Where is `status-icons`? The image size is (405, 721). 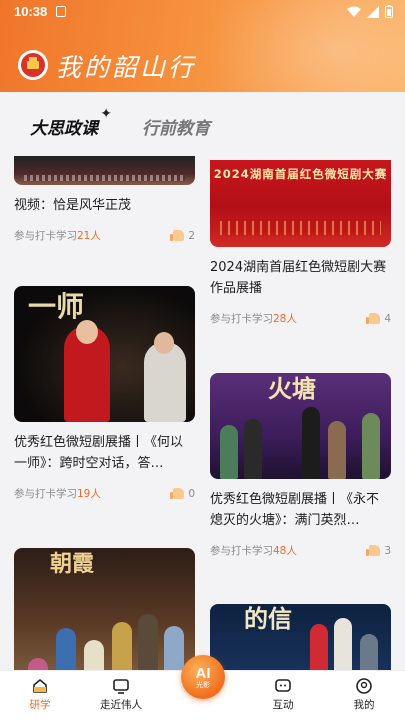
status-icons is located at coordinates (370, 11).